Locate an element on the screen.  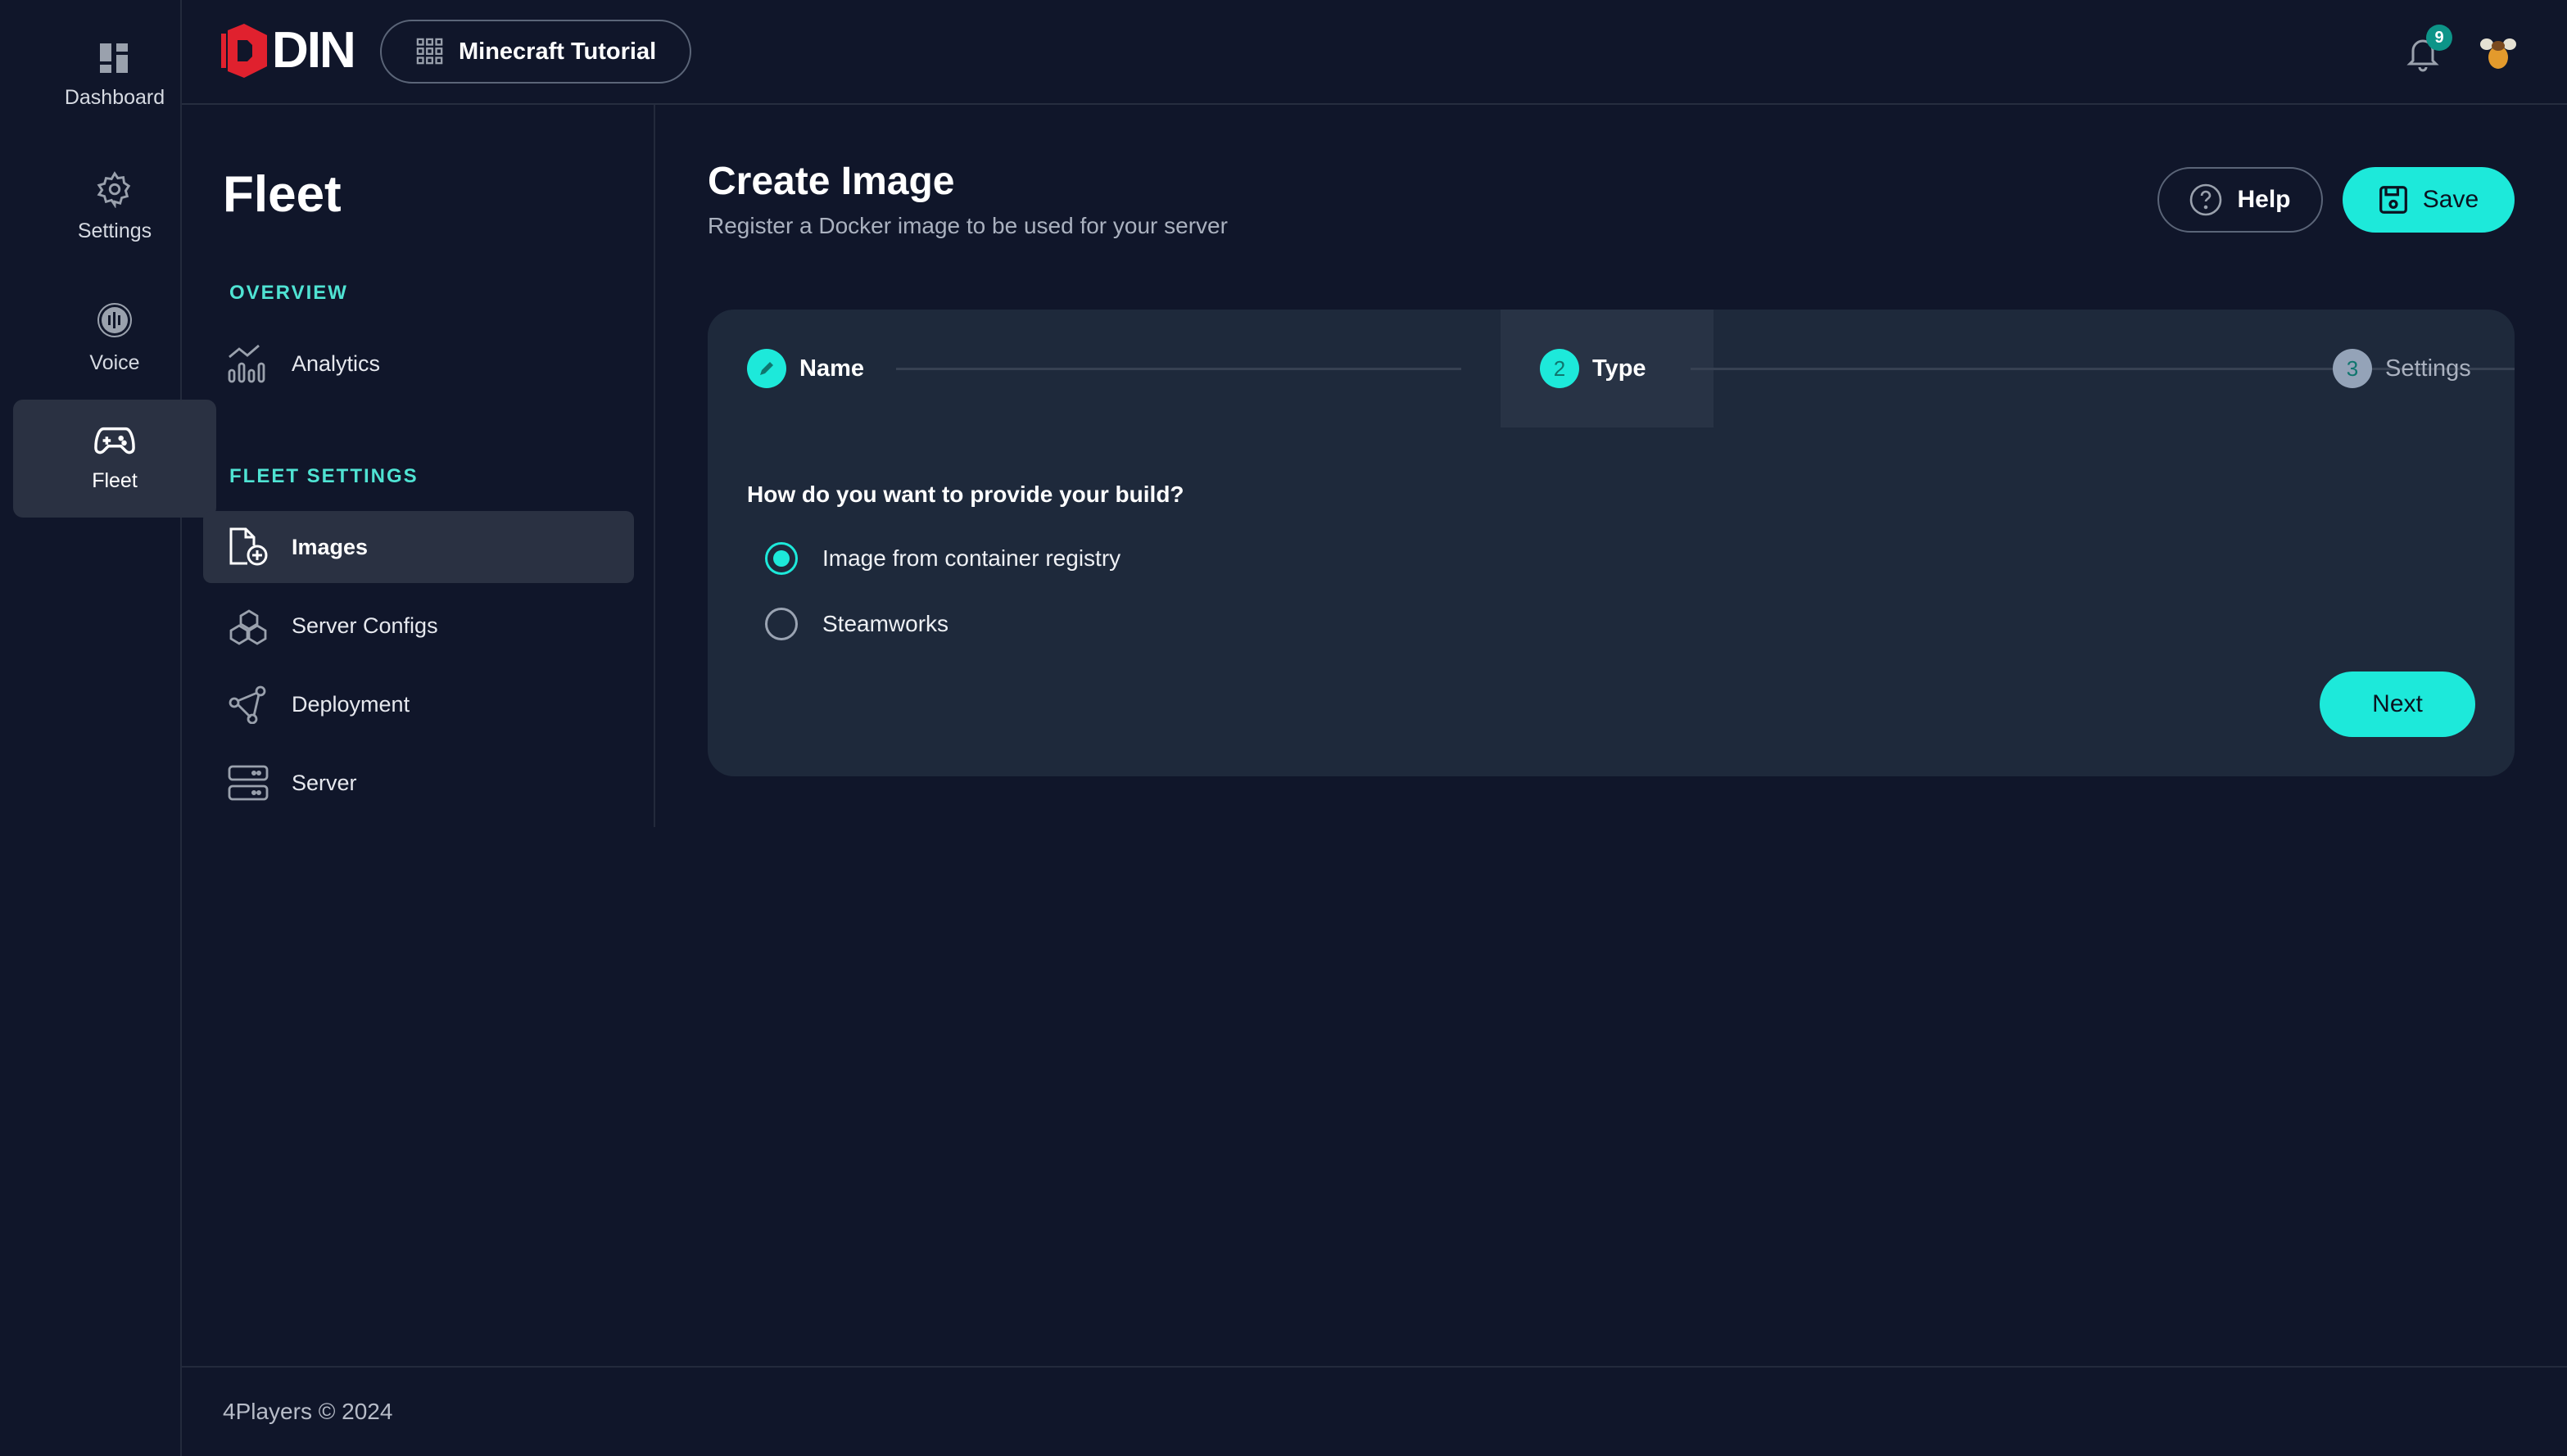
file-add-icon is located at coordinates (249, 547).